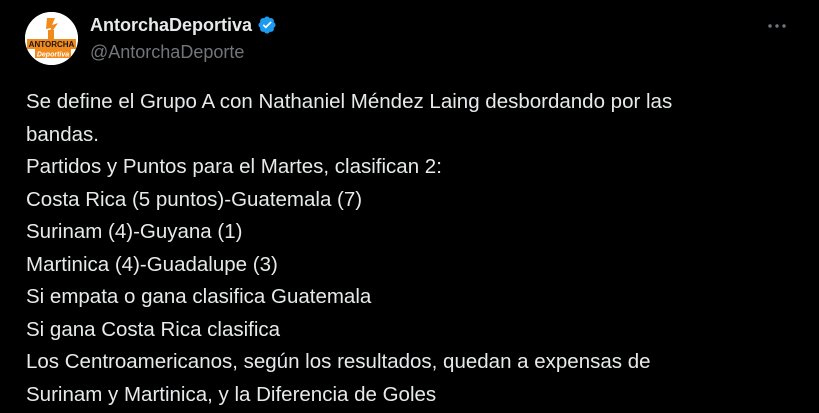 This screenshot has height=413, width=819. I want to click on verified-badge-icon, so click(267, 25).